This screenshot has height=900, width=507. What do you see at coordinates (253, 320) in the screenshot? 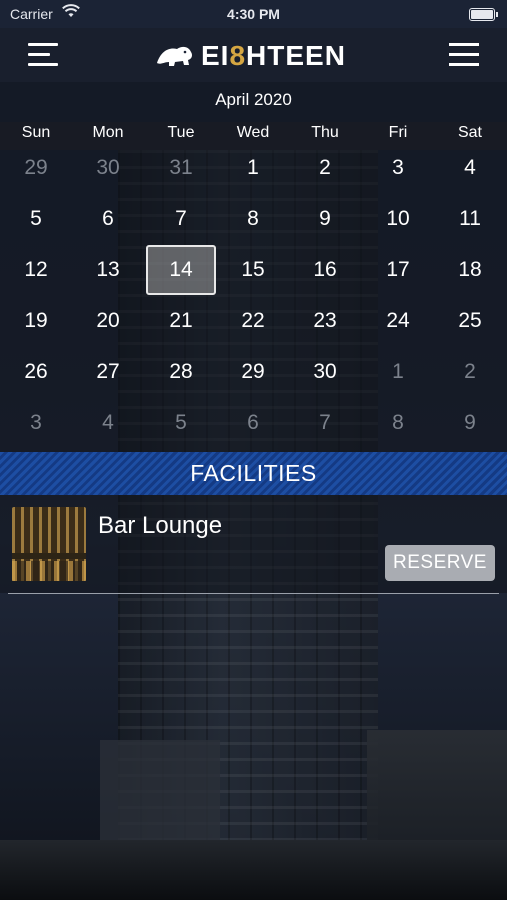
I see `calendar-day: 22` at bounding box center [253, 320].